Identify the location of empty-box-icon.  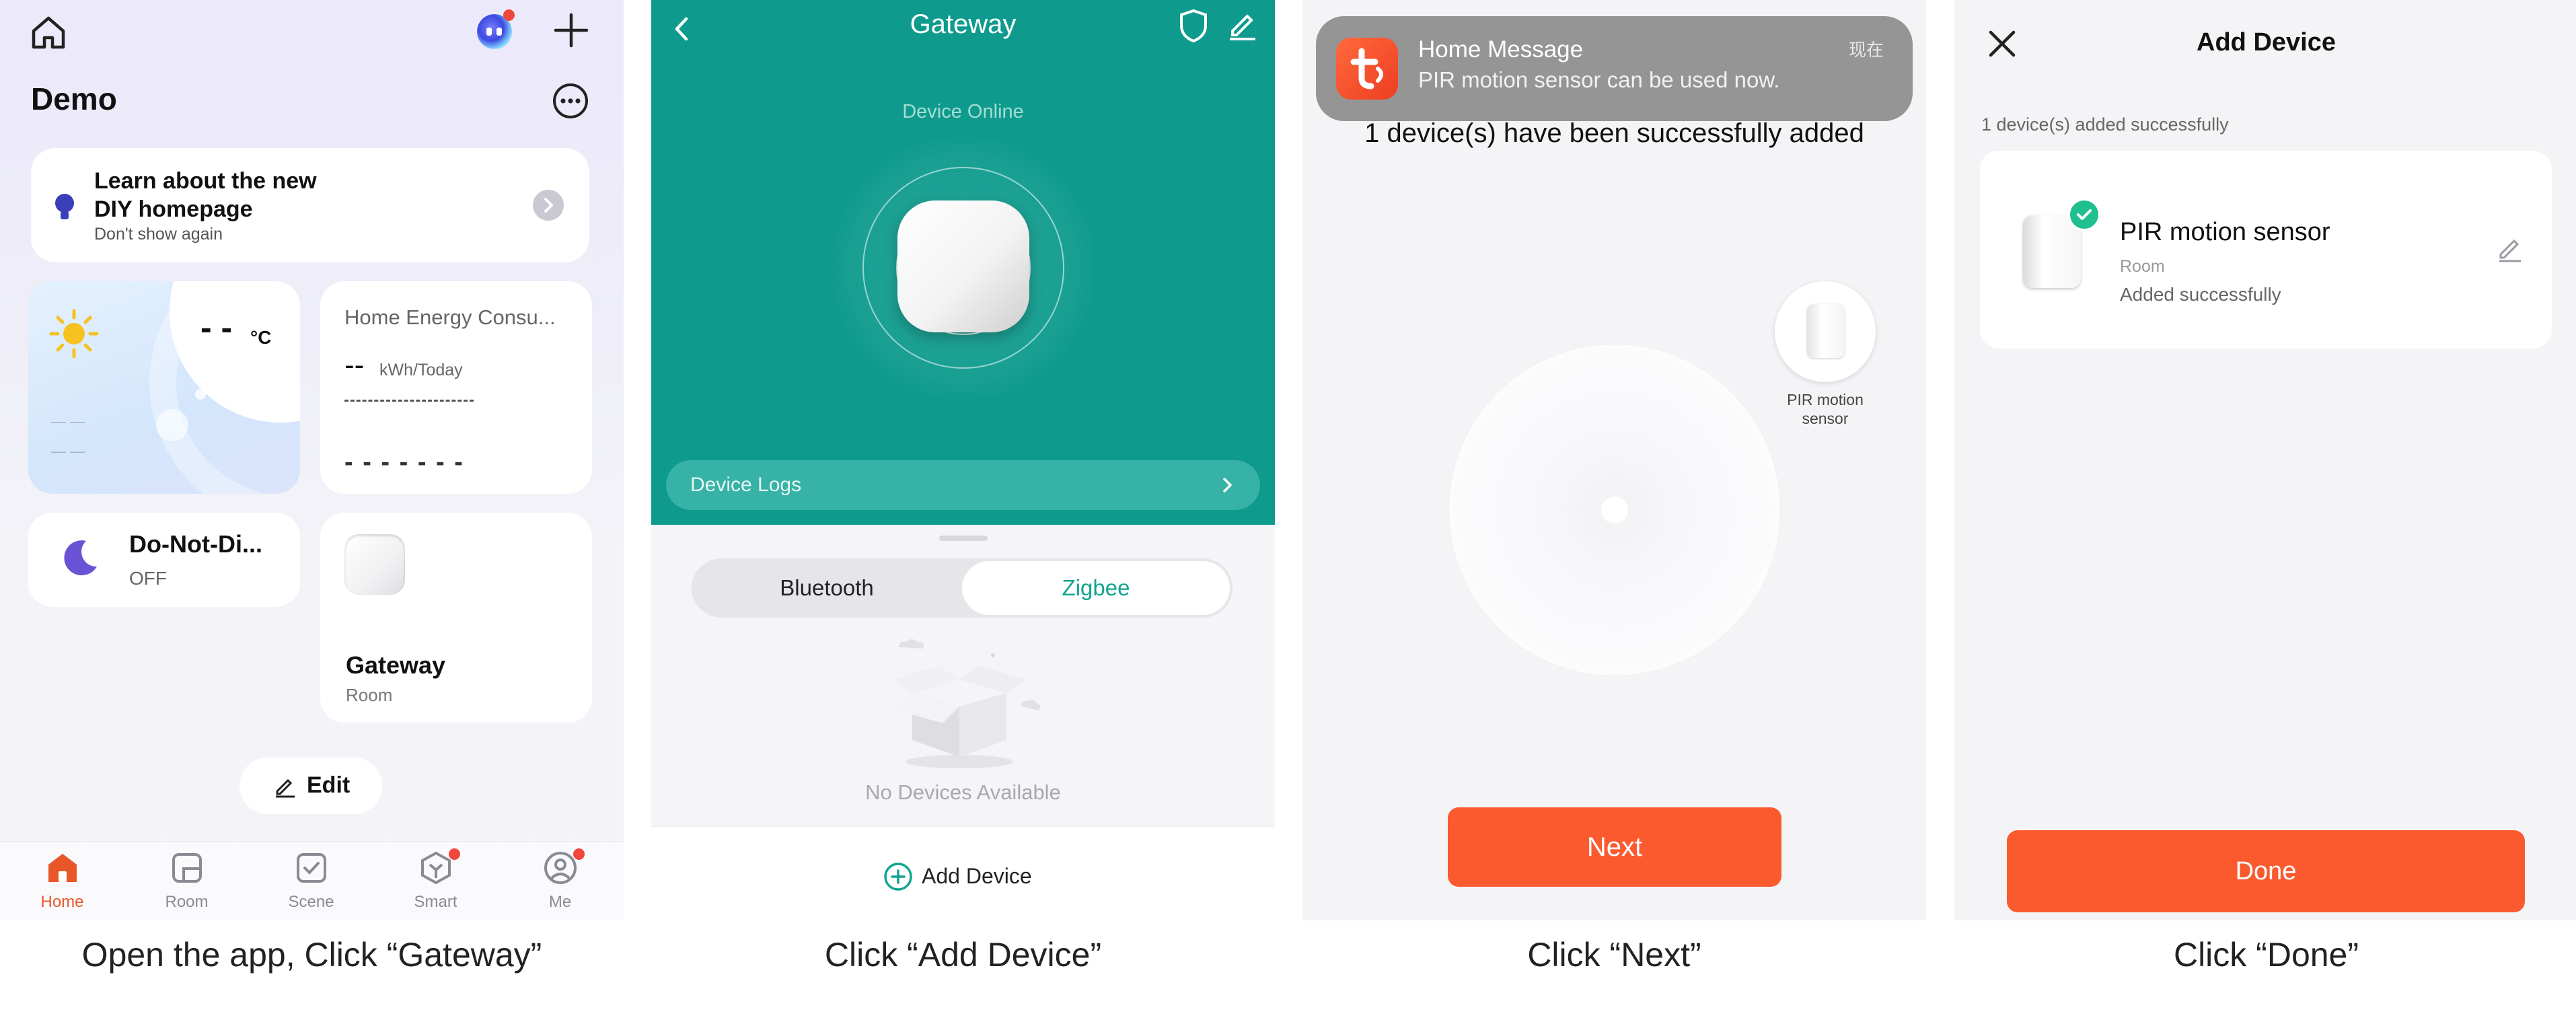
(963, 706).